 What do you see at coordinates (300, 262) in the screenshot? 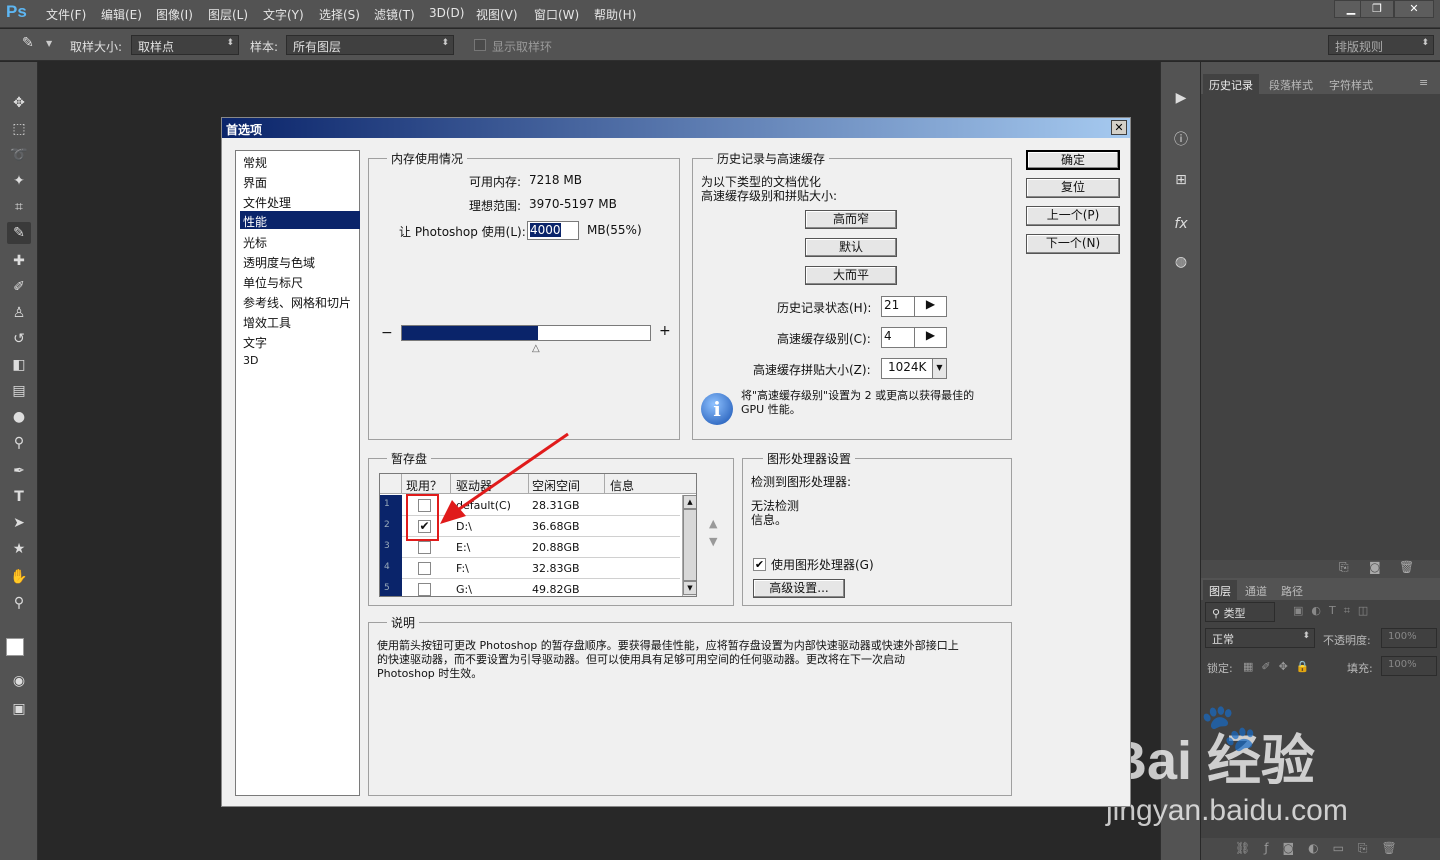
I see `category-transparency: 透明度与色域` at bounding box center [300, 262].